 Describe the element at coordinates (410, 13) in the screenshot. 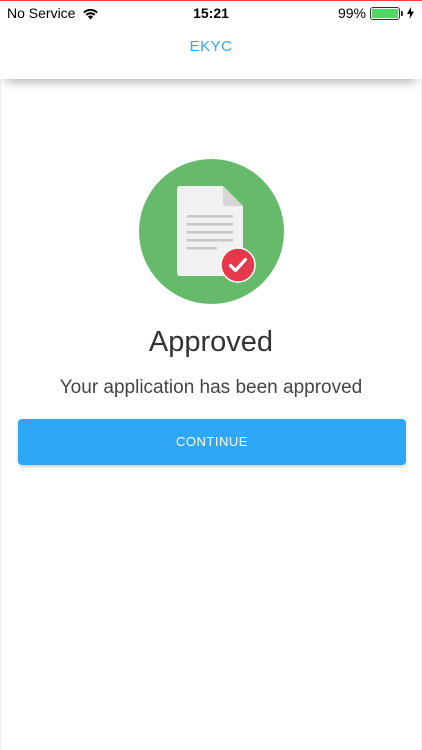

I see `charging-icon` at that location.